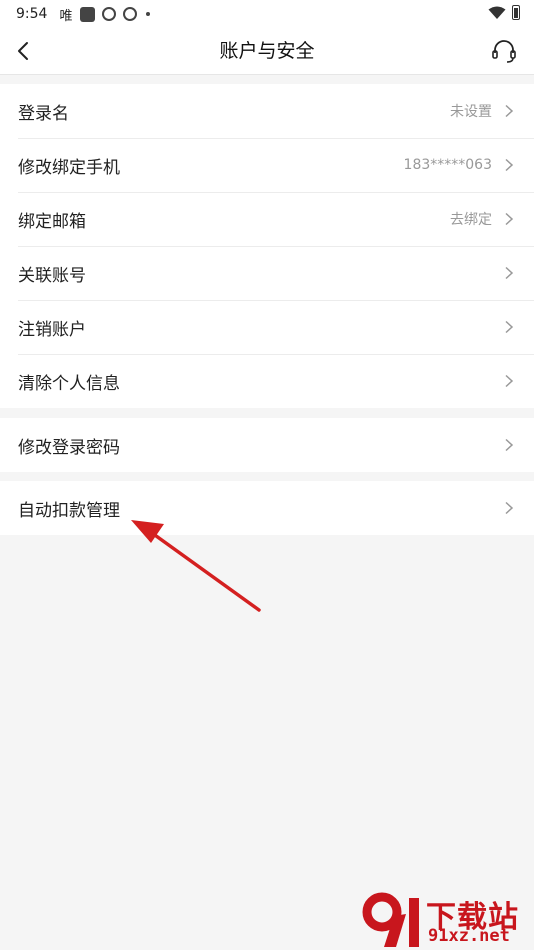 This screenshot has height=950, width=534. Describe the element at coordinates (52, 329) in the screenshot. I see `row-label: 注销账户` at that location.